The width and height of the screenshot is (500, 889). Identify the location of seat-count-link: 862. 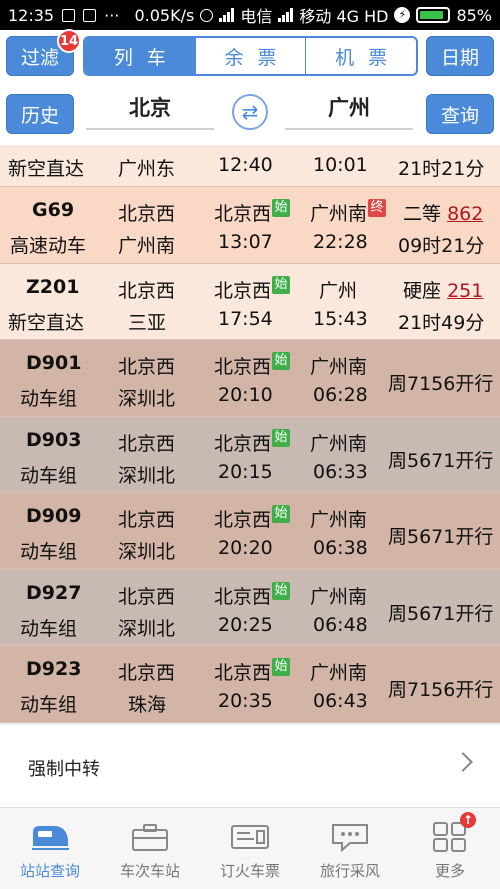
(465, 214).